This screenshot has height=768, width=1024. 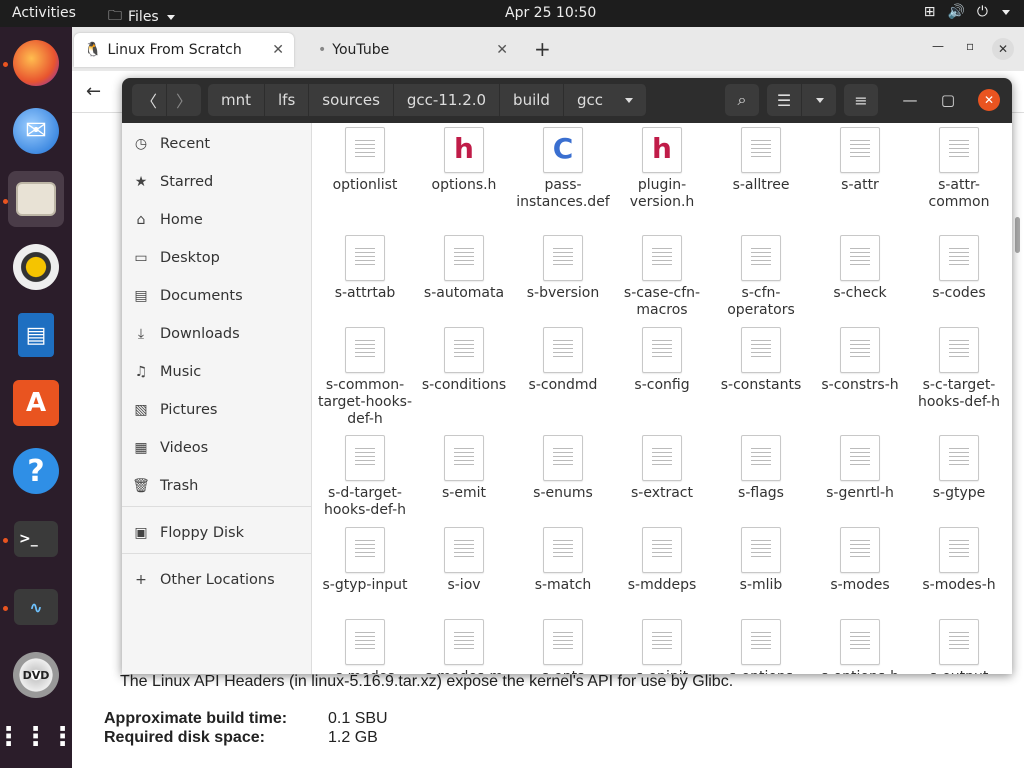 What do you see at coordinates (563, 646) in the screenshot?
I see `file-item: s-opts` at bounding box center [563, 646].